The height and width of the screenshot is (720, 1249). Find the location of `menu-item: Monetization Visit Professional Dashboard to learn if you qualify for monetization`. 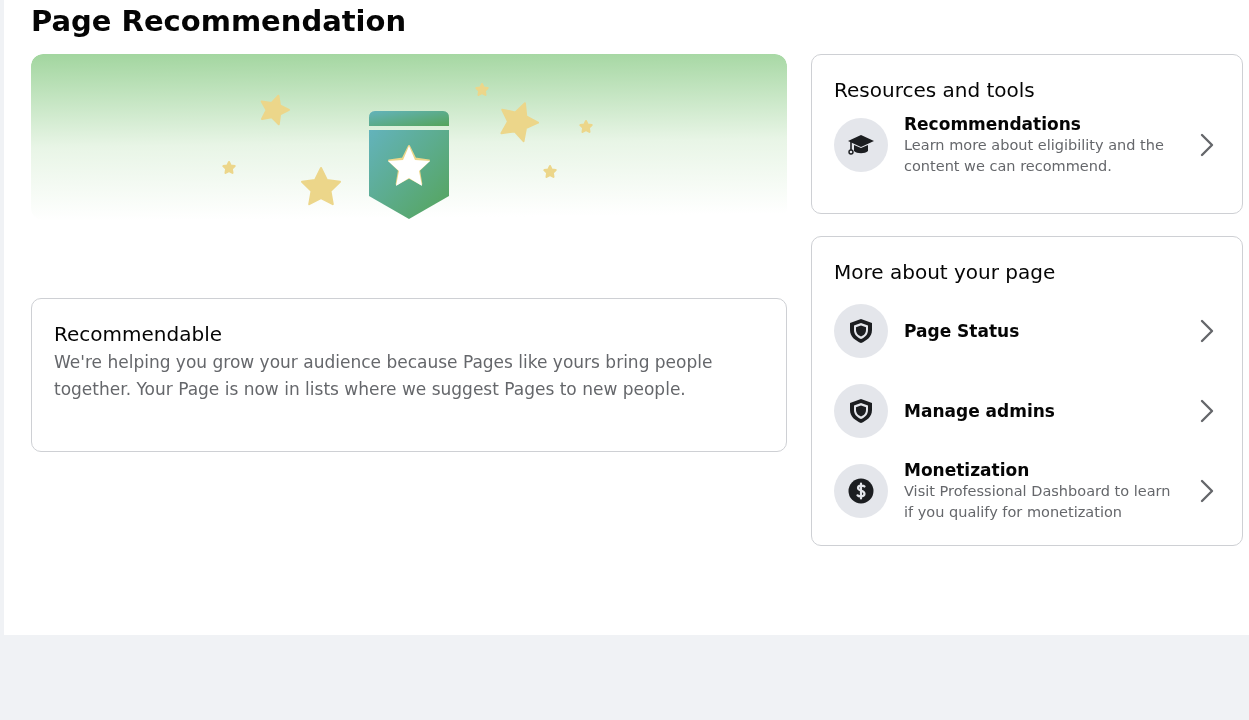

menu-item: Monetization Visit Professional Dashboard to learn if you qualify for monetization is located at coordinates (1027, 491).